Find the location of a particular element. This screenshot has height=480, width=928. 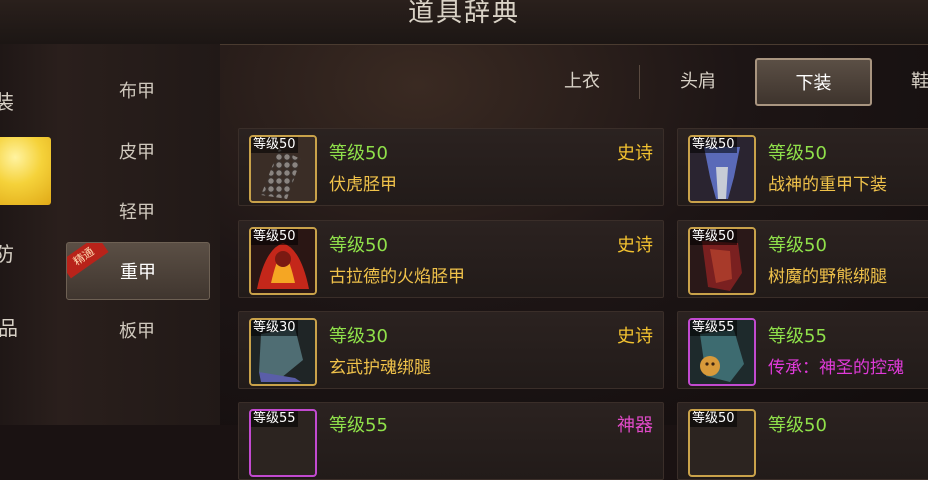

sub-category-cloth: 布甲 is located at coordinates (137, 90).